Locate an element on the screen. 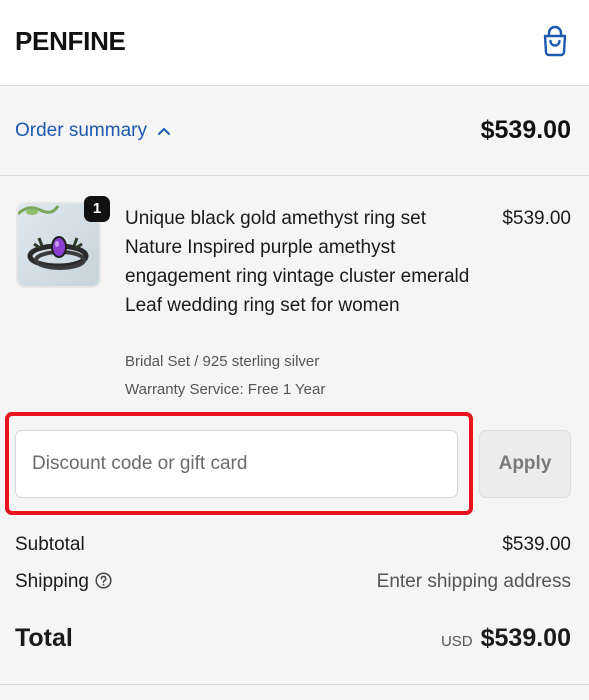 This screenshot has width=589, height=700. total-value: $539.00 is located at coordinates (525, 638).